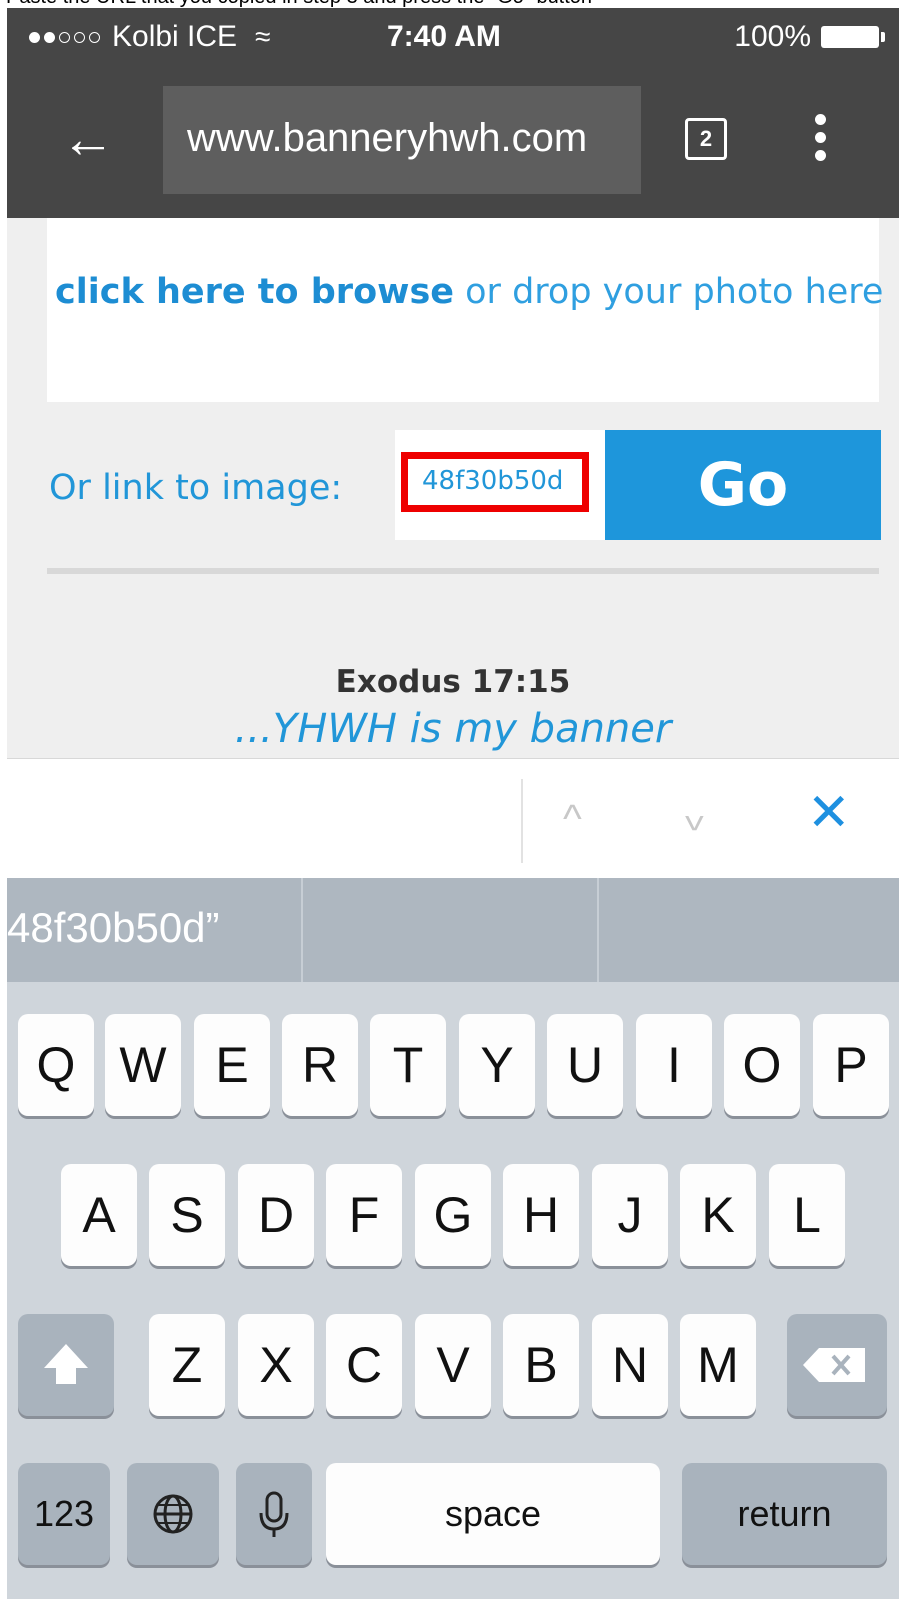 This screenshot has width=899, height=1599. I want to click on key-i: I, so click(674, 1065).